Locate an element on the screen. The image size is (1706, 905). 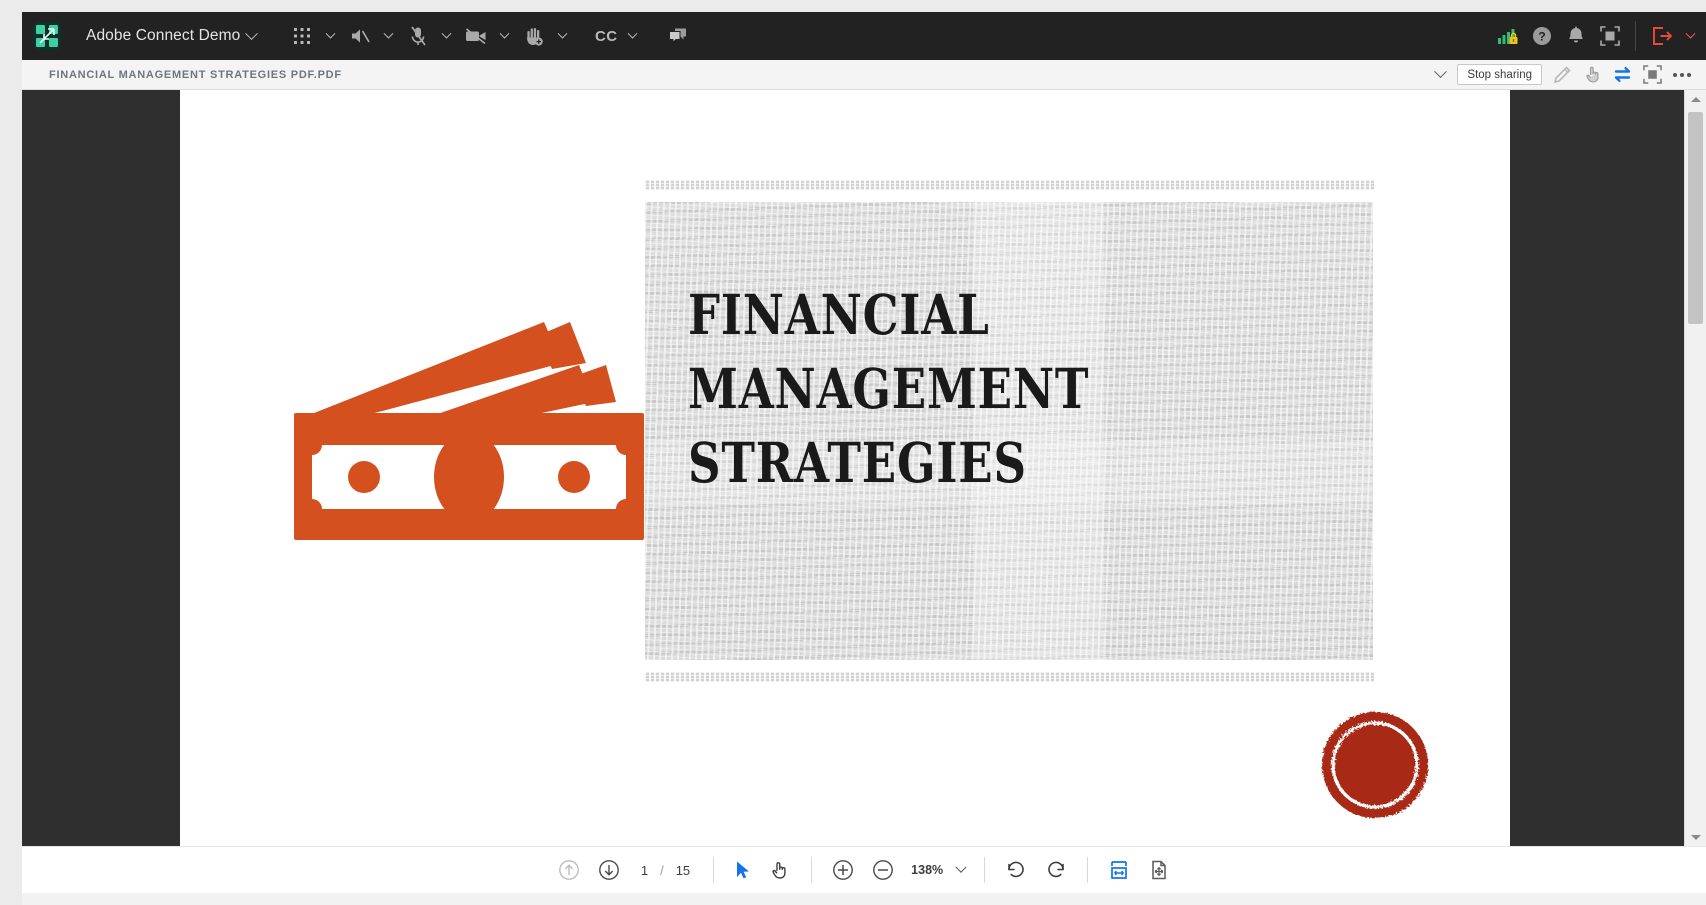
scroll-down-arrow-icon is located at coordinates (1695, 837).